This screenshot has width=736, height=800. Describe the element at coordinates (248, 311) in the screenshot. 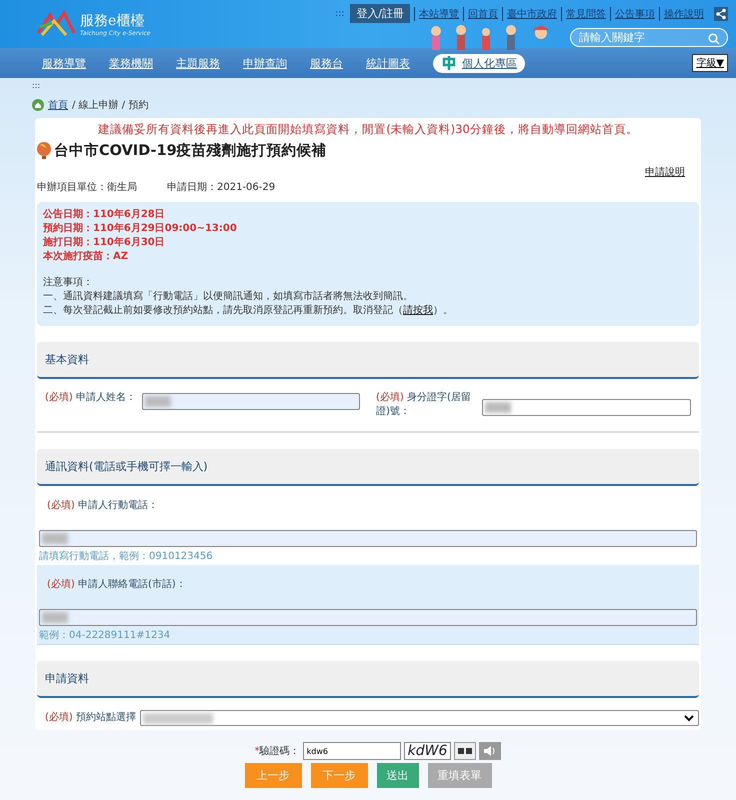

I see `note-text: 二、每次登記截止前如要修改預約站點，請先取消原登記再重新預約。取消登記（請按我）。` at that location.